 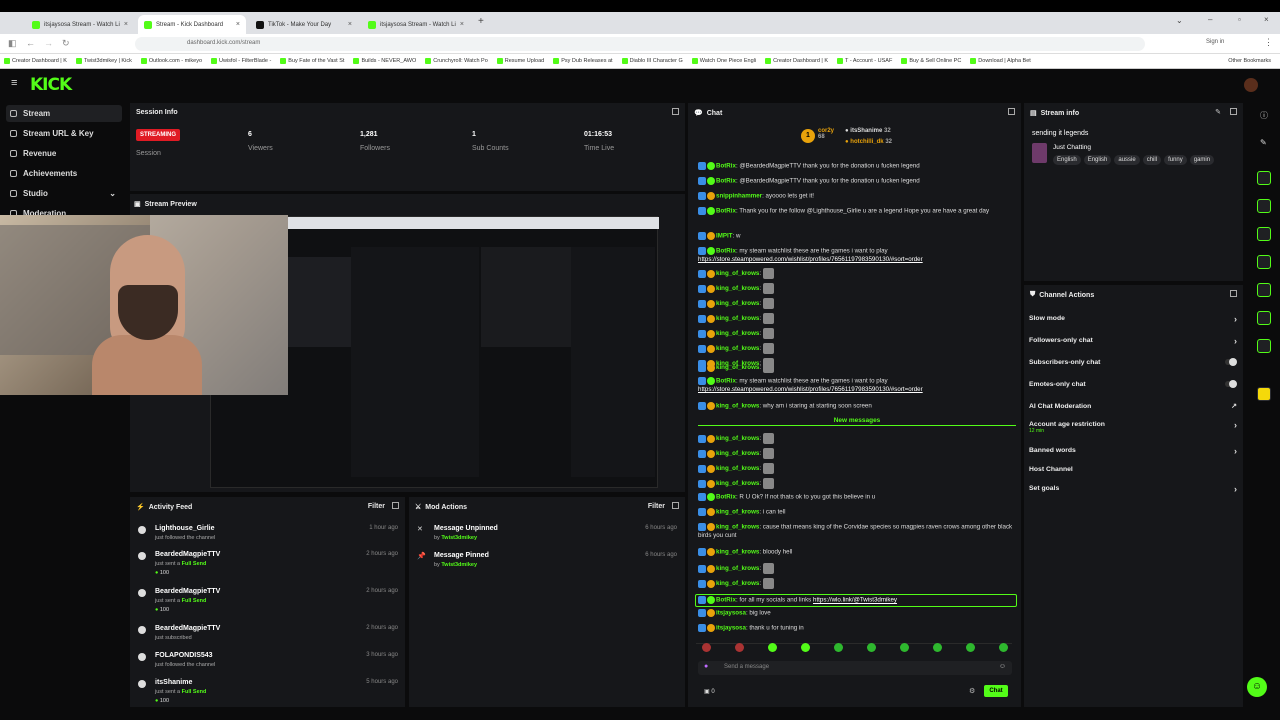 I want to click on help-chat-button: ☺, so click(x=1257, y=687).